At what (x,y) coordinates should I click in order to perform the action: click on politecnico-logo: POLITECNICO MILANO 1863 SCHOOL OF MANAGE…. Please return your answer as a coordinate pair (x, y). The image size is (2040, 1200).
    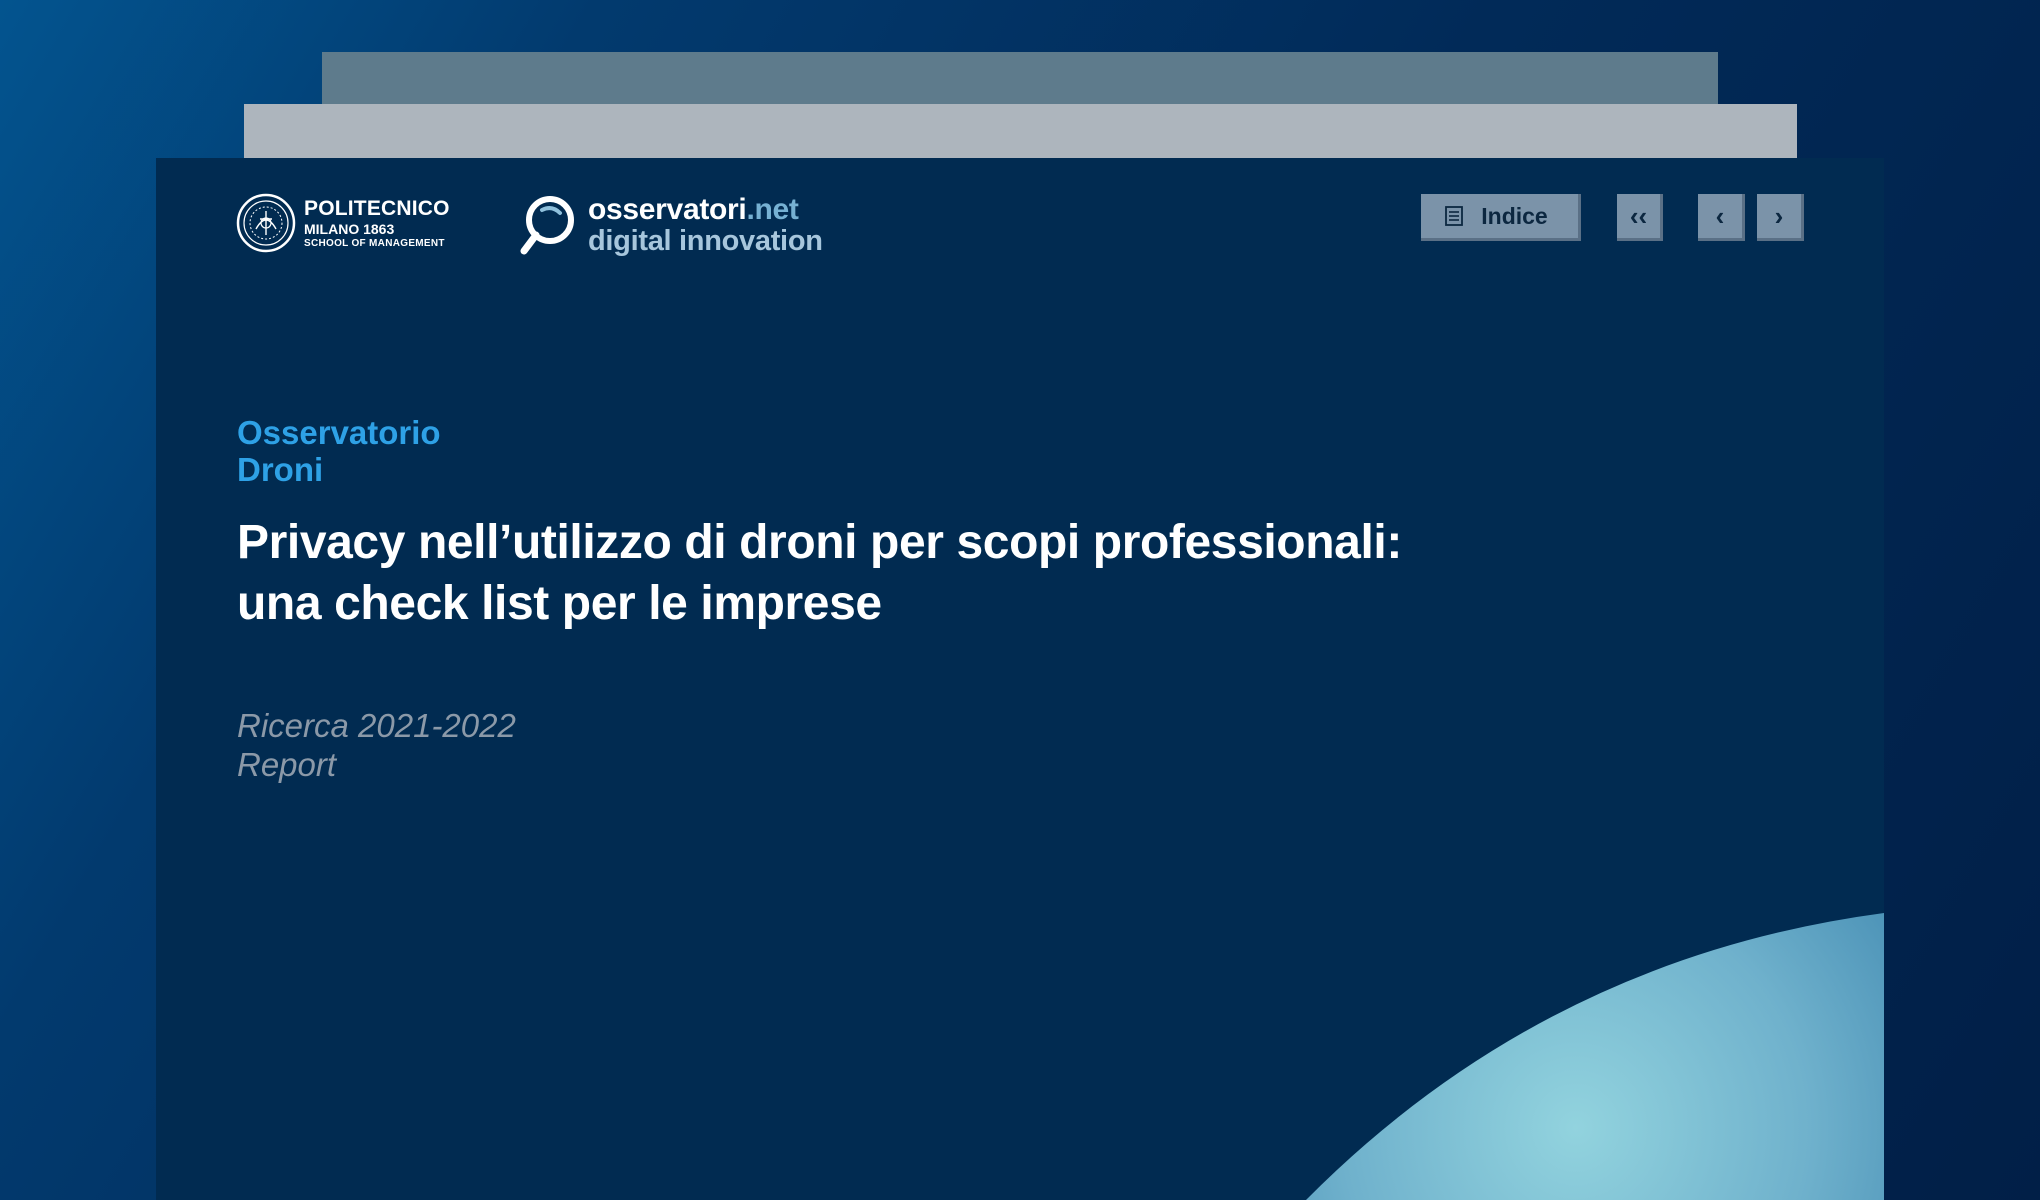
    Looking at the image, I should click on (343, 223).